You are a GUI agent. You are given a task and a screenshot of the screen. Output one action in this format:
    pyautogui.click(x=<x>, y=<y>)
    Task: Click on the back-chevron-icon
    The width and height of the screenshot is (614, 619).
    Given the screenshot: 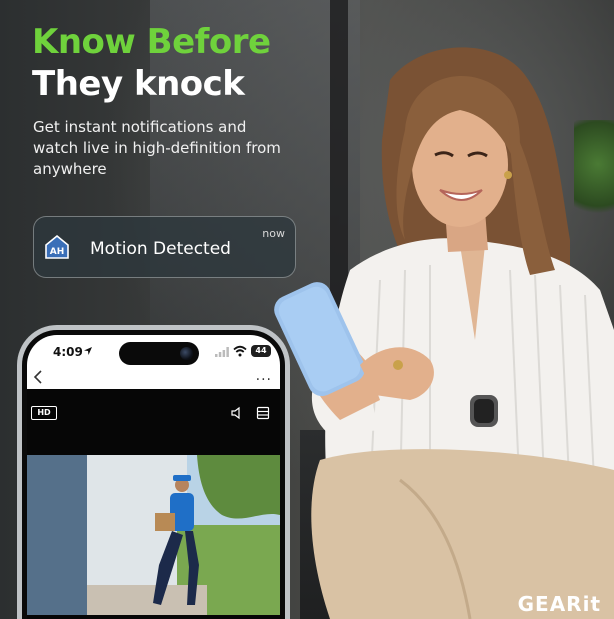 What is the action you would take?
    pyautogui.click(x=38, y=377)
    